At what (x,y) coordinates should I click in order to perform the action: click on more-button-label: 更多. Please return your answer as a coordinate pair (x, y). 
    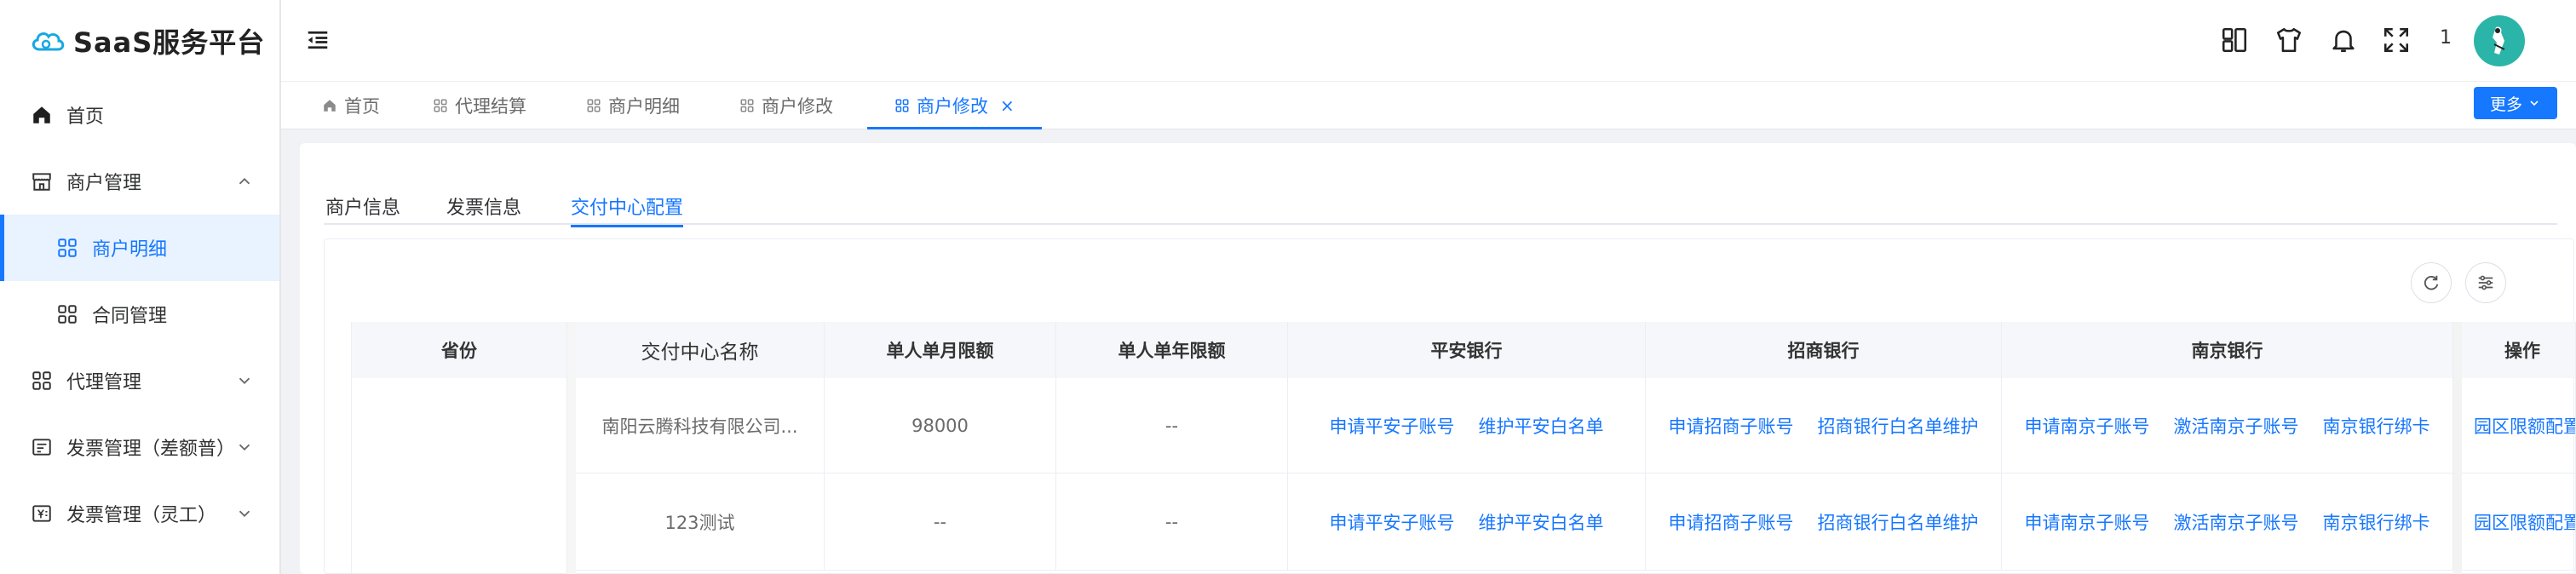
    Looking at the image, I should click on (2506, 104).